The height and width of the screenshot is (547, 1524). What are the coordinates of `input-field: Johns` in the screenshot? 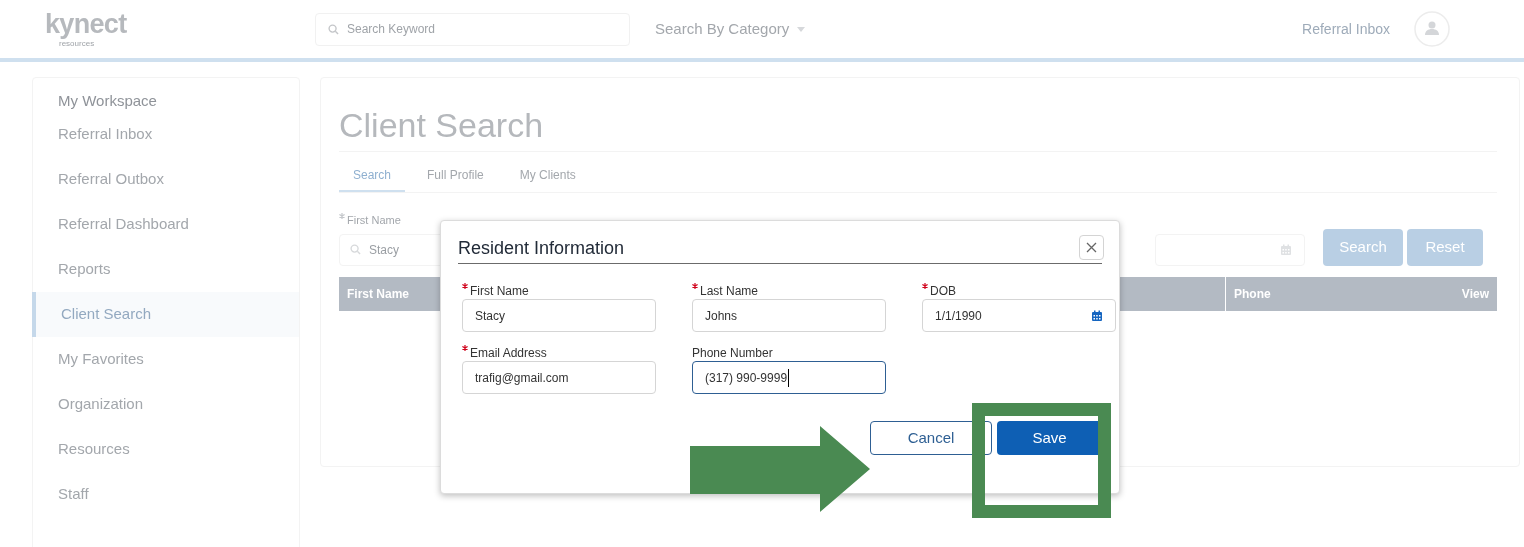 It's located at (789, 315).